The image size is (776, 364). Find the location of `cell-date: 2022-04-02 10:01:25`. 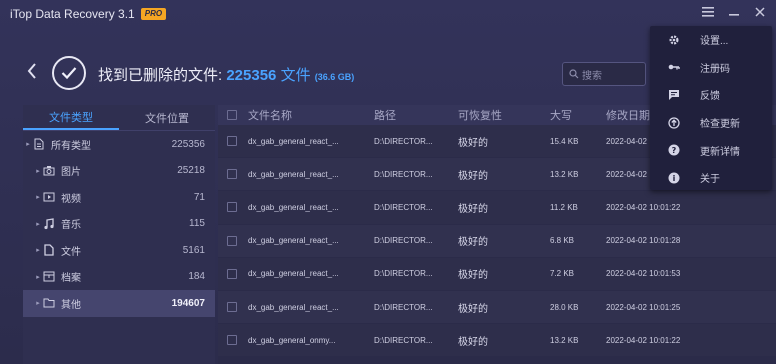

cell-date: 2022-04-02 10:01:25 is located at coordinates (643, 307).